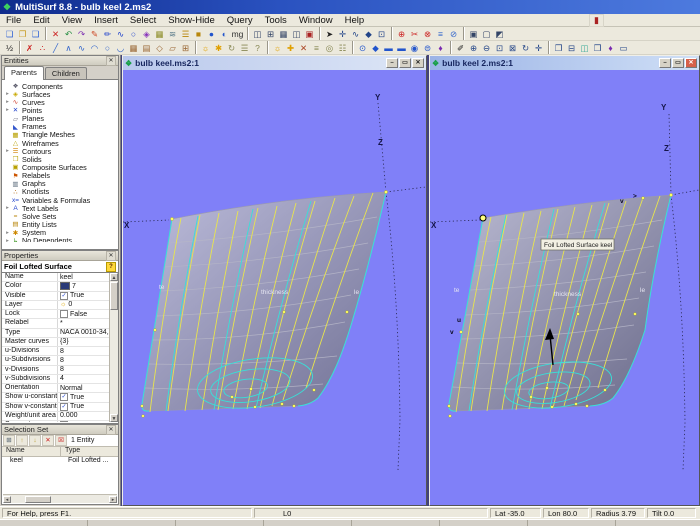  I want to click on window-grid-1-icon: ◫, so click(257, 34).